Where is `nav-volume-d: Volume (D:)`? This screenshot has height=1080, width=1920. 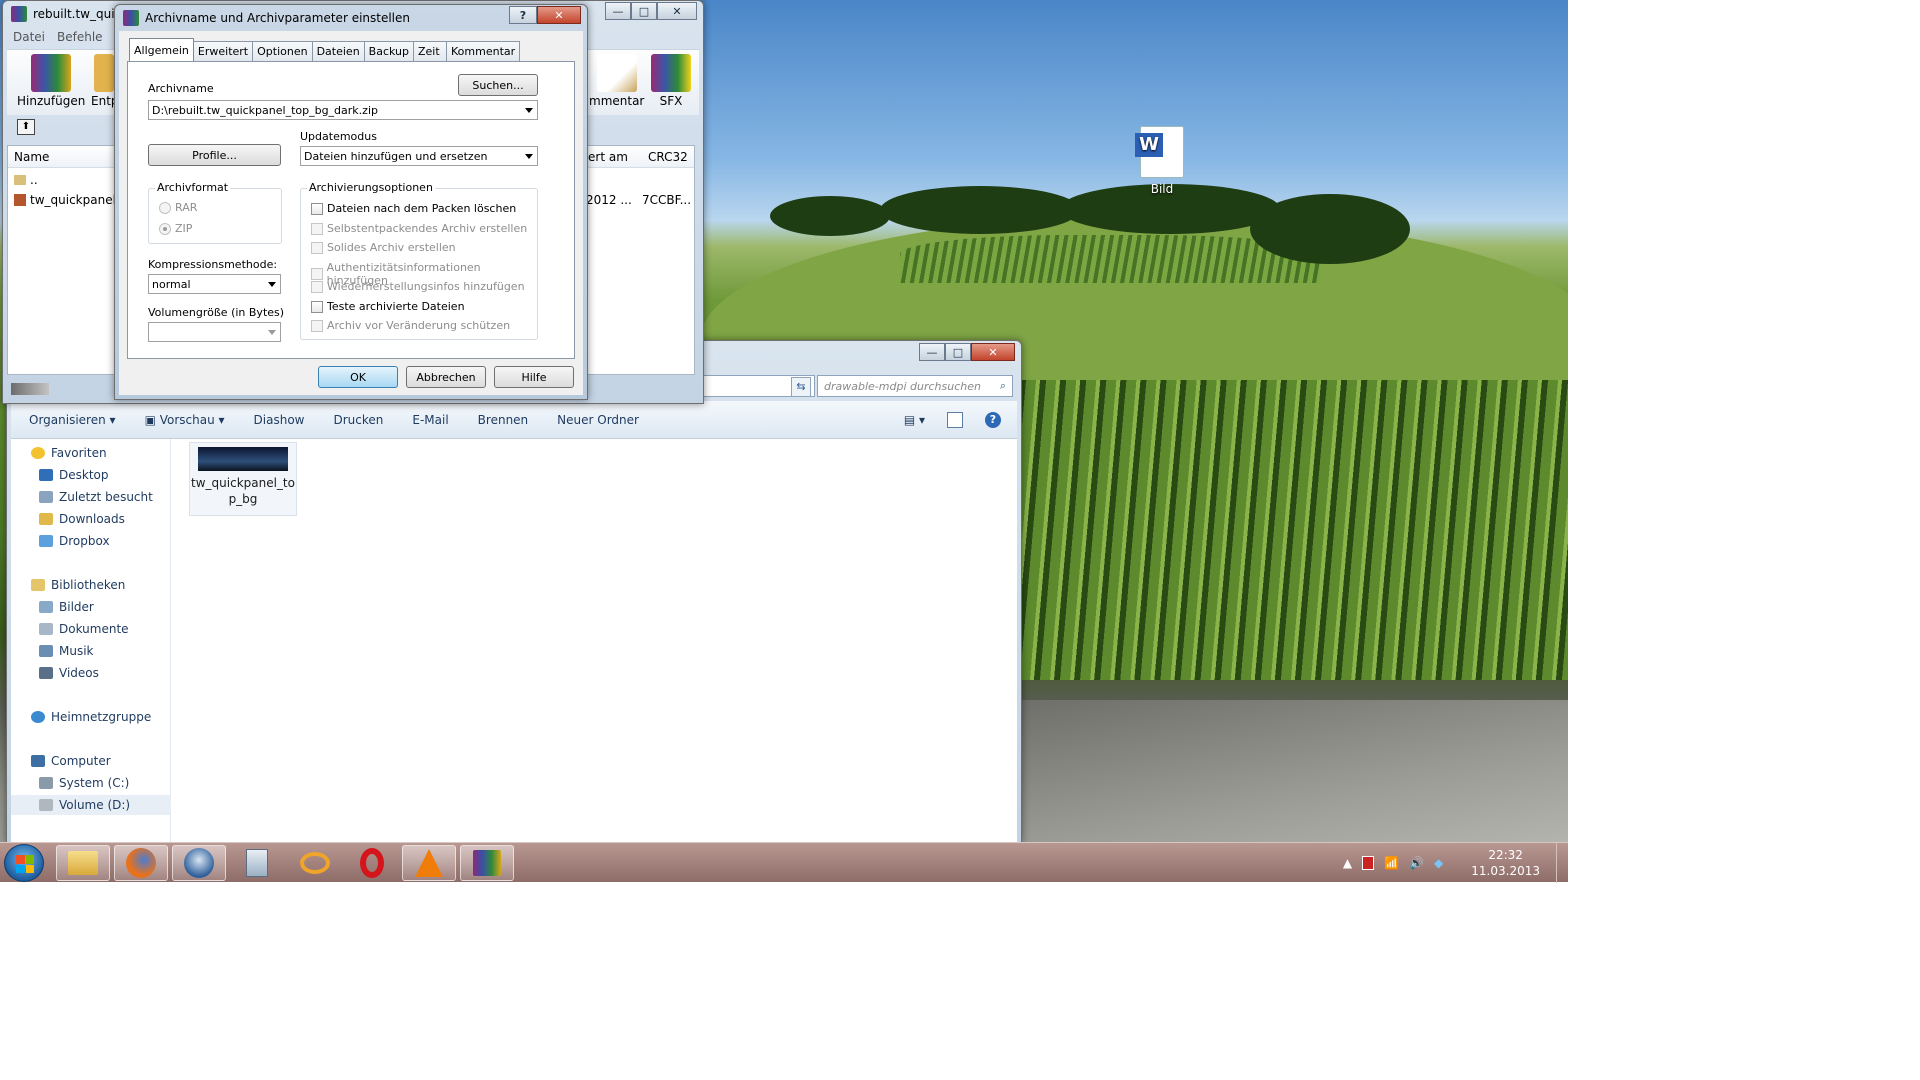 nav-volume-d: Volume (D:) is located at coordinates (91, 805).